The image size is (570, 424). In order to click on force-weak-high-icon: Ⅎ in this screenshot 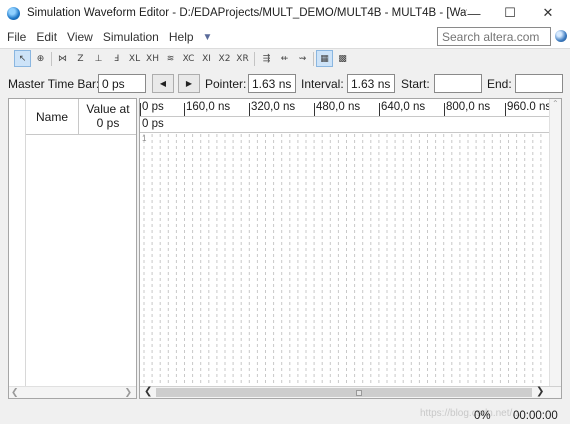, I will do `click(116, 58)`.